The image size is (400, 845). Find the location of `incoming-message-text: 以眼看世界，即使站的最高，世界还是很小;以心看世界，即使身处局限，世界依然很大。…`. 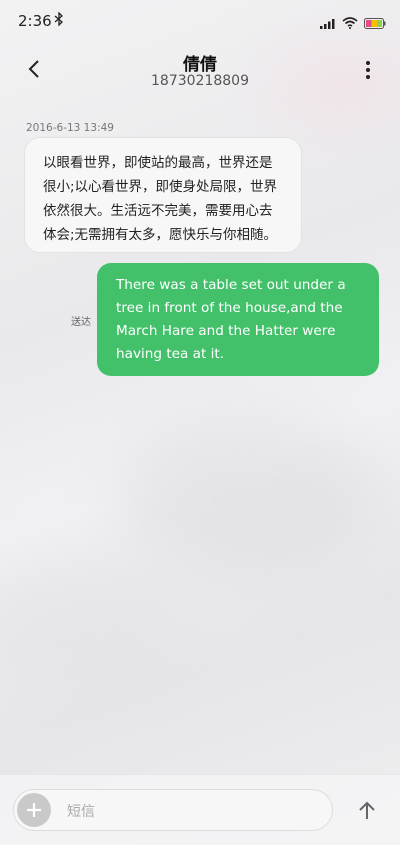

incoming-message-text: 以眼看世界，即使站的最高，世界还是很小;以心看世界，即使身处局限，世界依然很大。… is located at coordinates (160, 199).